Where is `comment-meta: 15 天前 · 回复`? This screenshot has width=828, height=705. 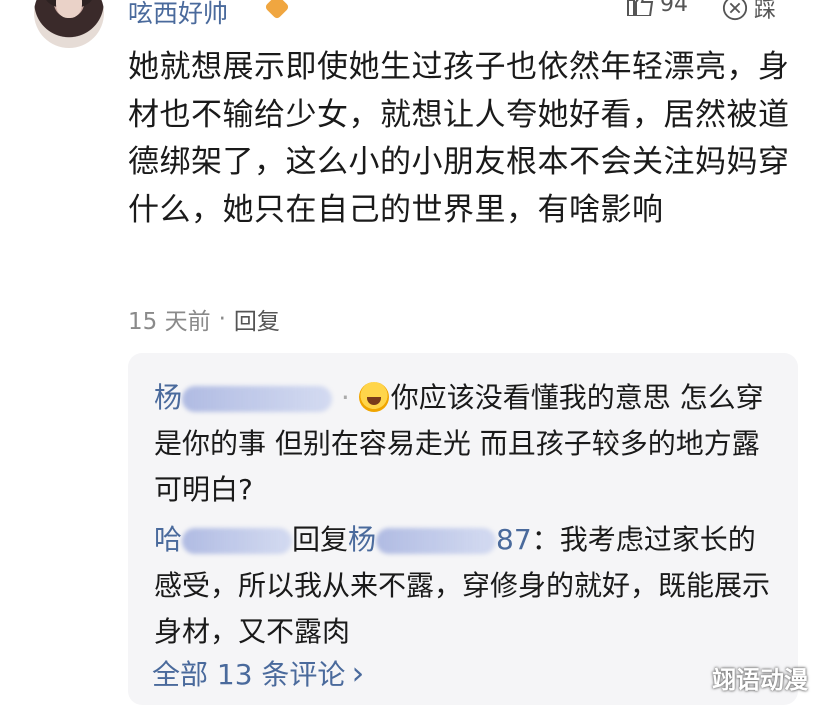
comment-meta: 15 天前 · 回复 is located at coordinates (204, 319).